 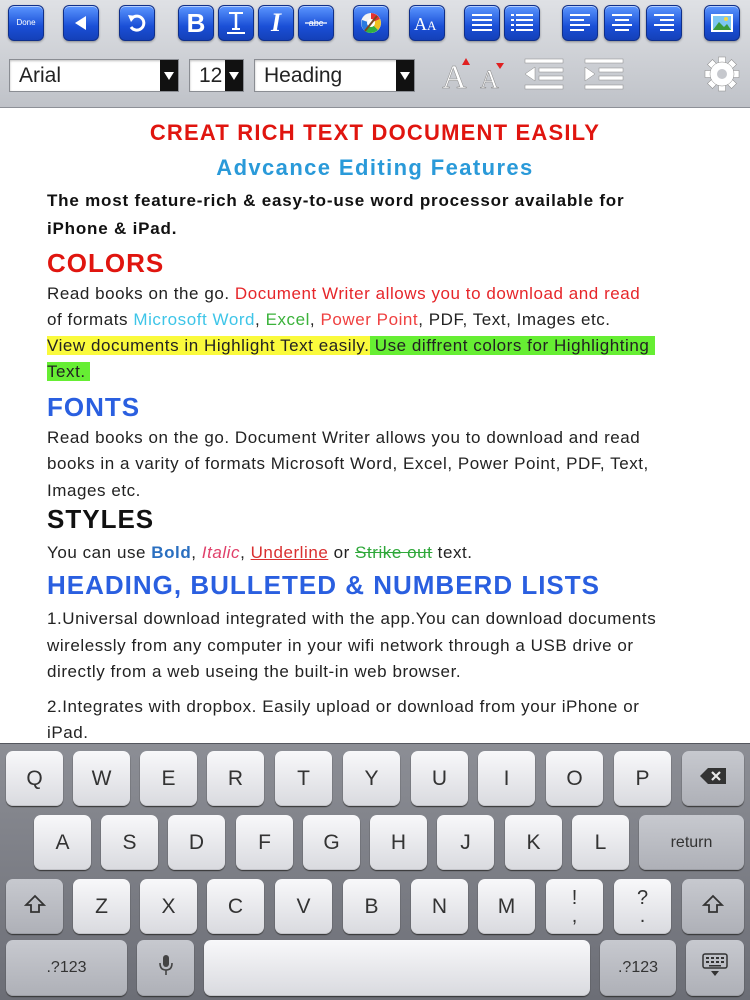 I want to click on key-label: E, so click(x=168, y=778).